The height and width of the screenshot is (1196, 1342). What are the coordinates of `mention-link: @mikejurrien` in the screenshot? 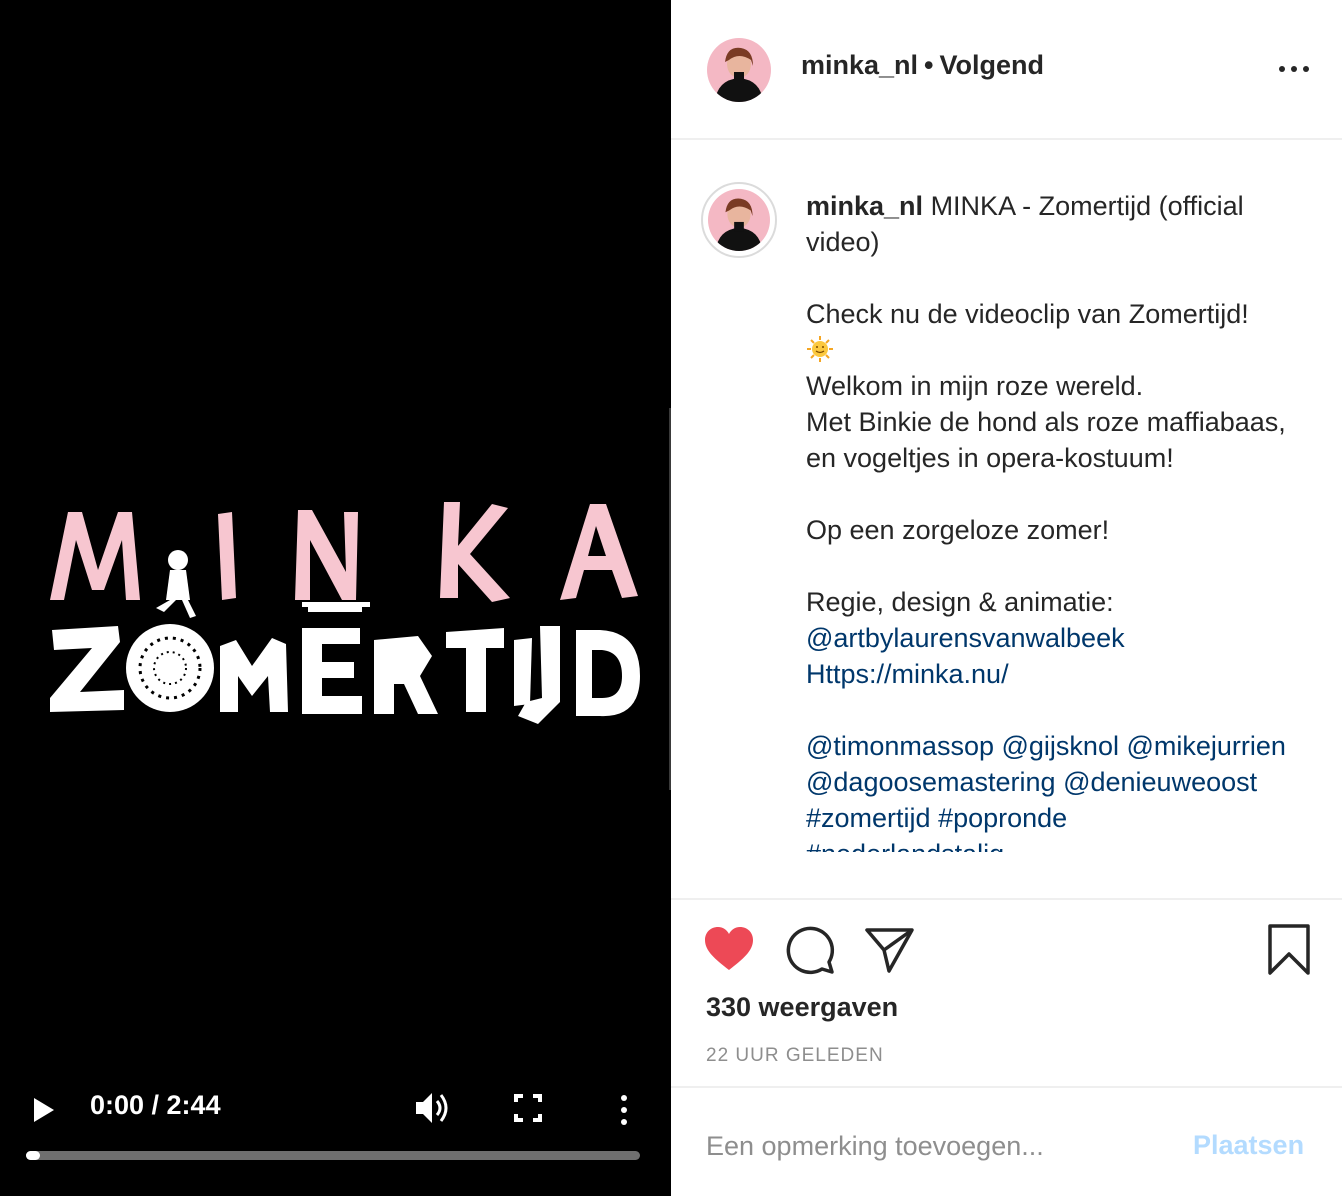 It's located at (1205, 746).